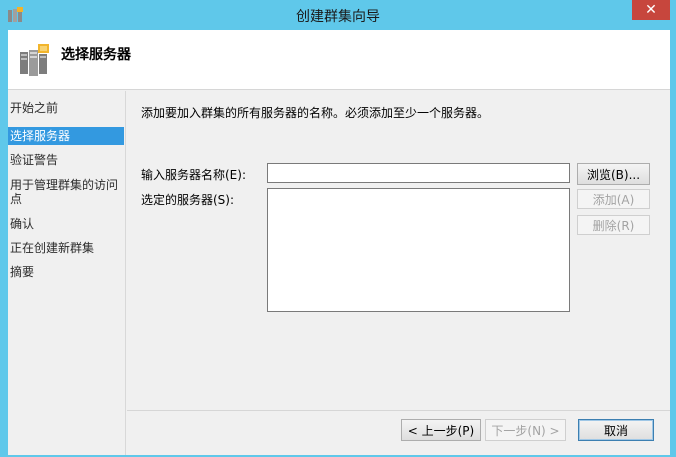 This screenshot has width=676, height=457. What do you see at coordinates (66, 108) in the screenshot?
I see `nav-step-before-you-begin: 开始之前` at bounding box center [66, 108].